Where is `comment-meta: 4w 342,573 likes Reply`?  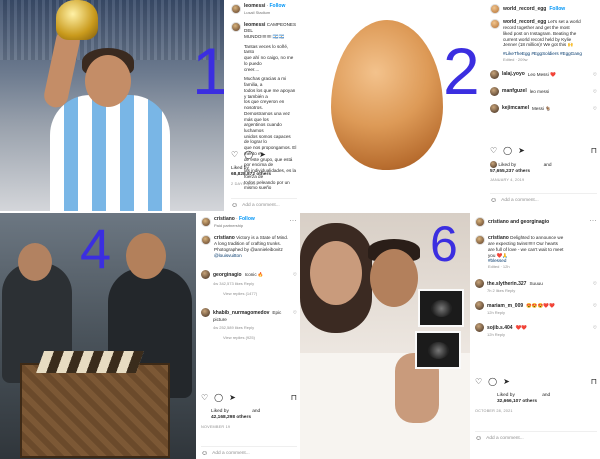 comment-meta: 4w 342,573 likes Reply is located at coordinates (255, 283).